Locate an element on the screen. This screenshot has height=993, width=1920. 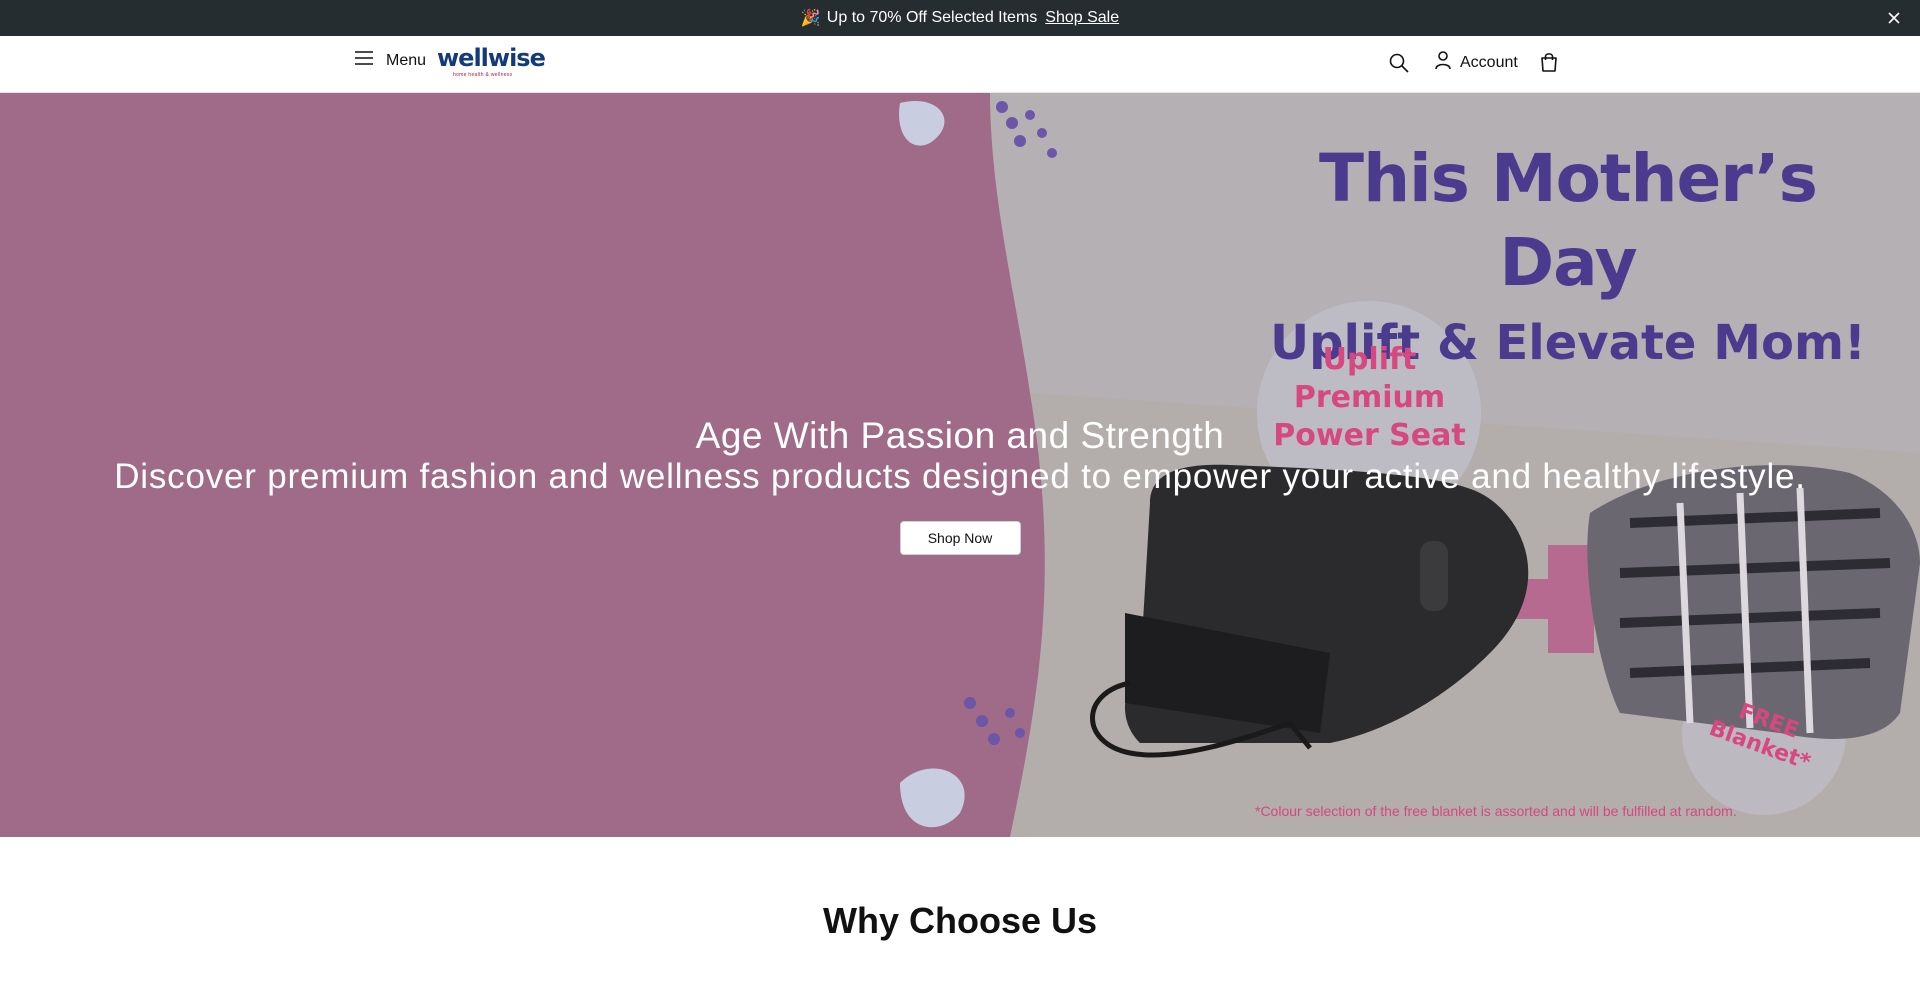
close-icon is located at coordinates (1894, 18).